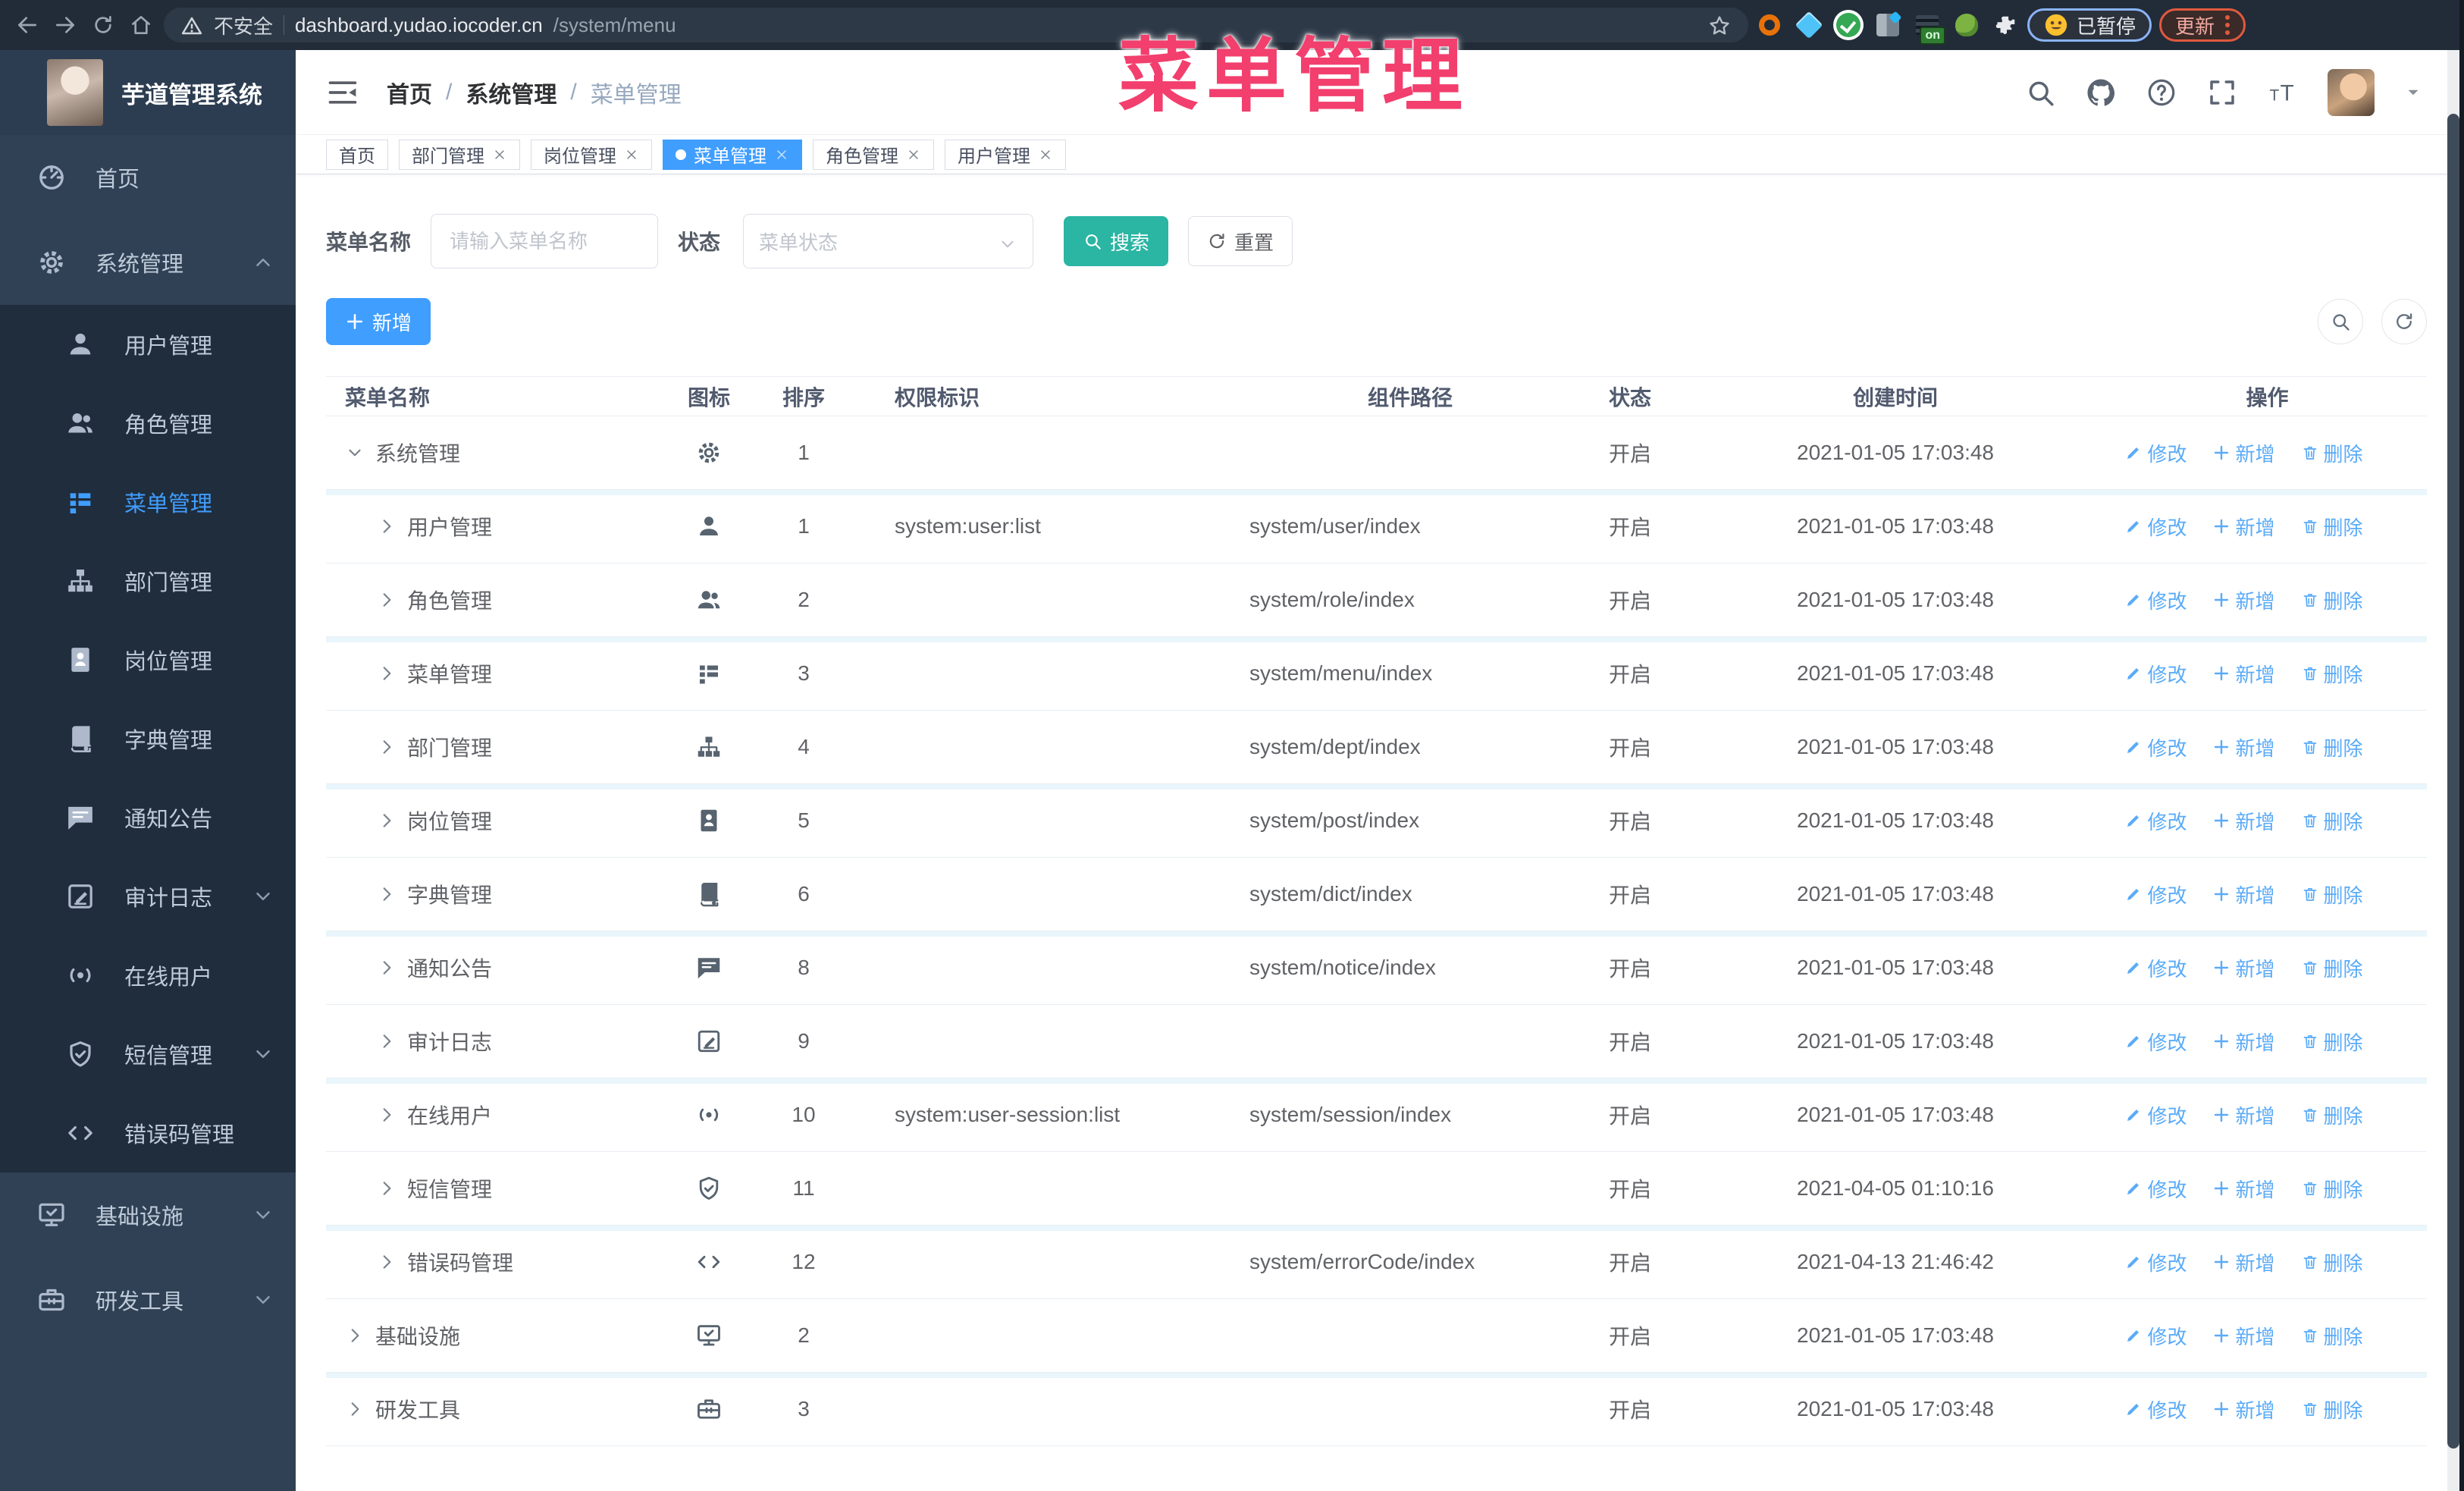 This screenshot has height=1491, width=2464. Describe the element at coordinates (409, 92) in the screenshot. I see `breadcrumb-home: 首页` at that location.